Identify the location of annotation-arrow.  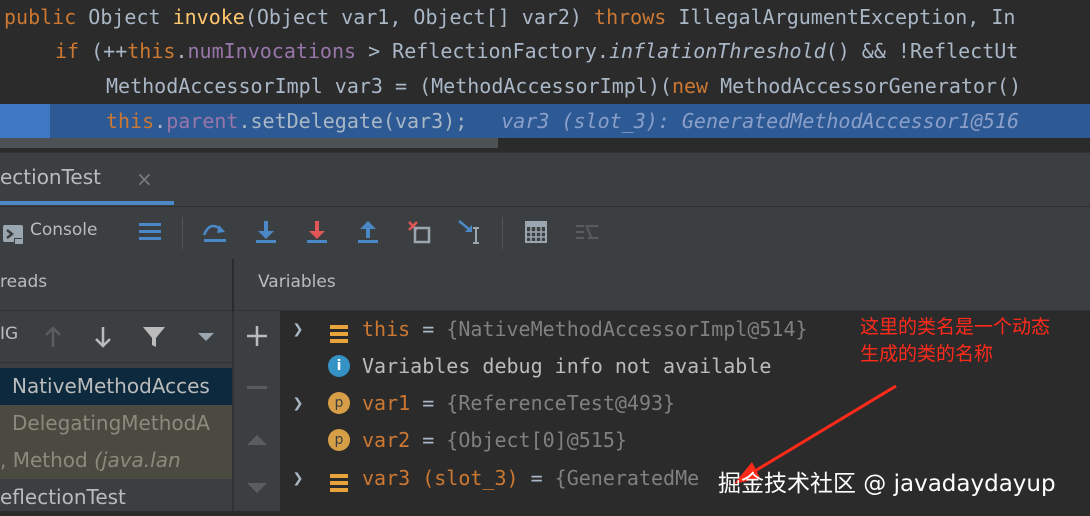
(815, 434).